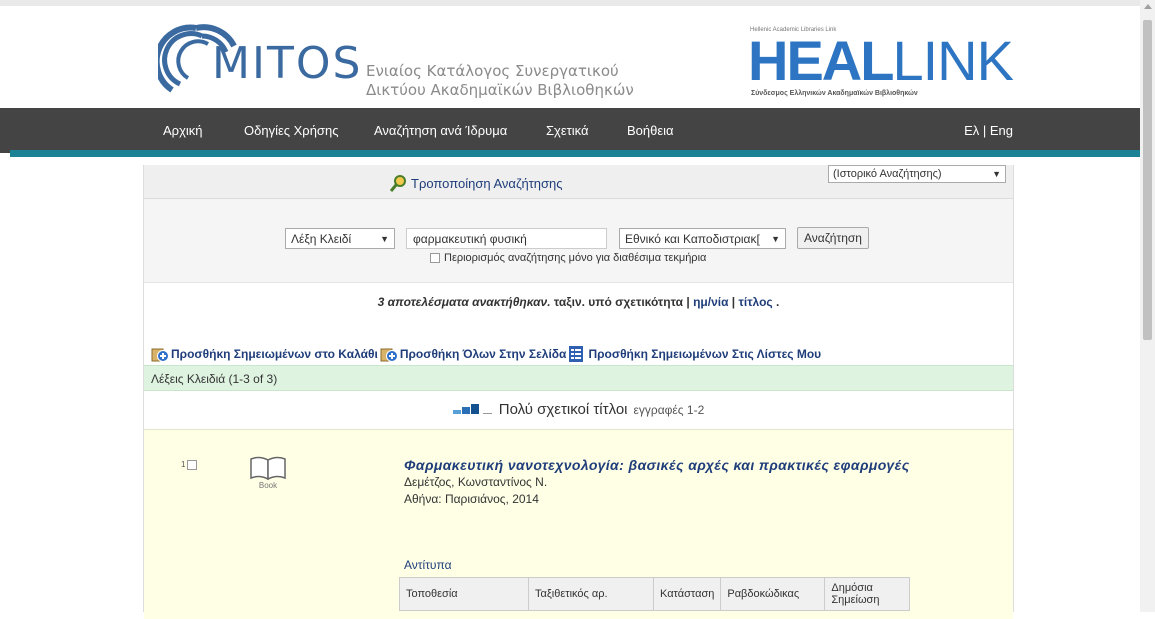 The height and width of the screenshot is (619, 1155). What do you see at coordinates (669, 409) in the screenshot?
I see `relevance-range: εγγραφές 1-2` at bounding box center [669, 409].